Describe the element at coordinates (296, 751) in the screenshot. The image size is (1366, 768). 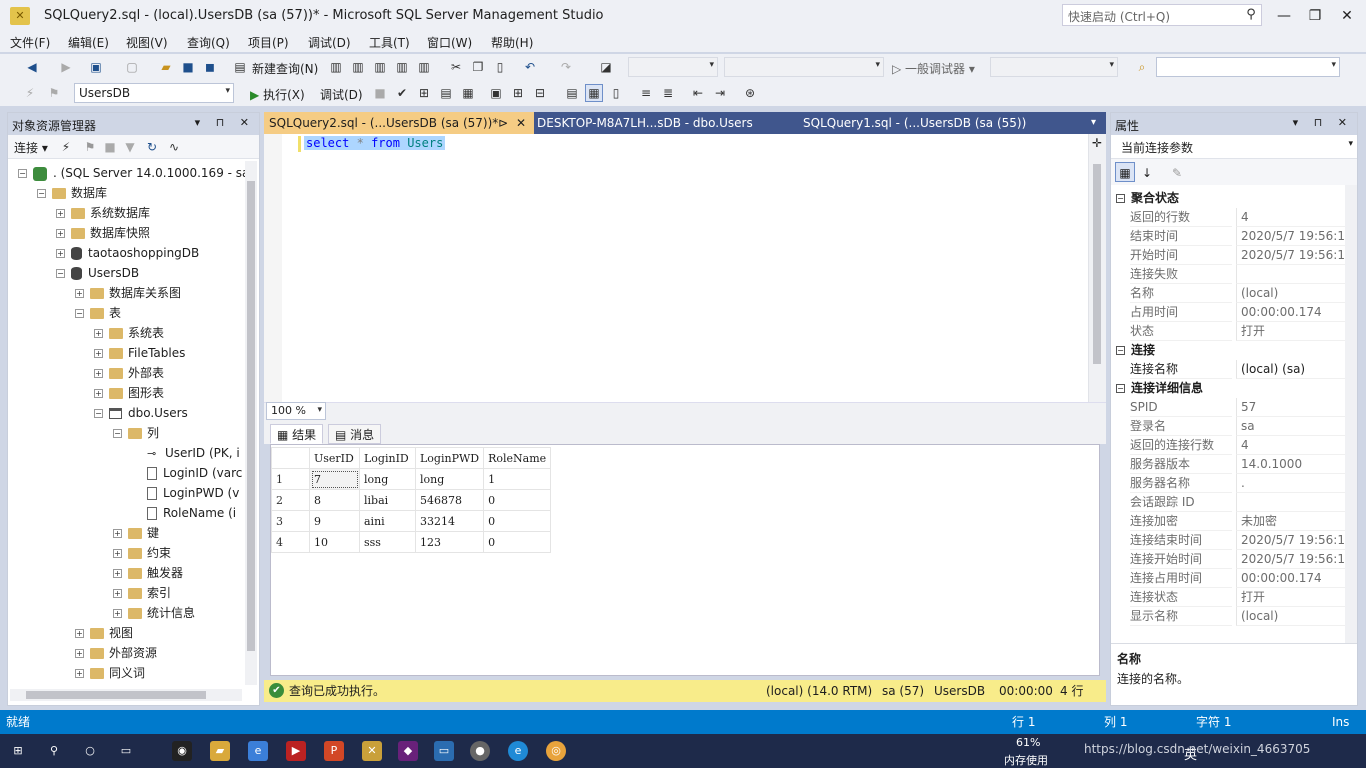
I see `media-player-icon: ▶` at that location.